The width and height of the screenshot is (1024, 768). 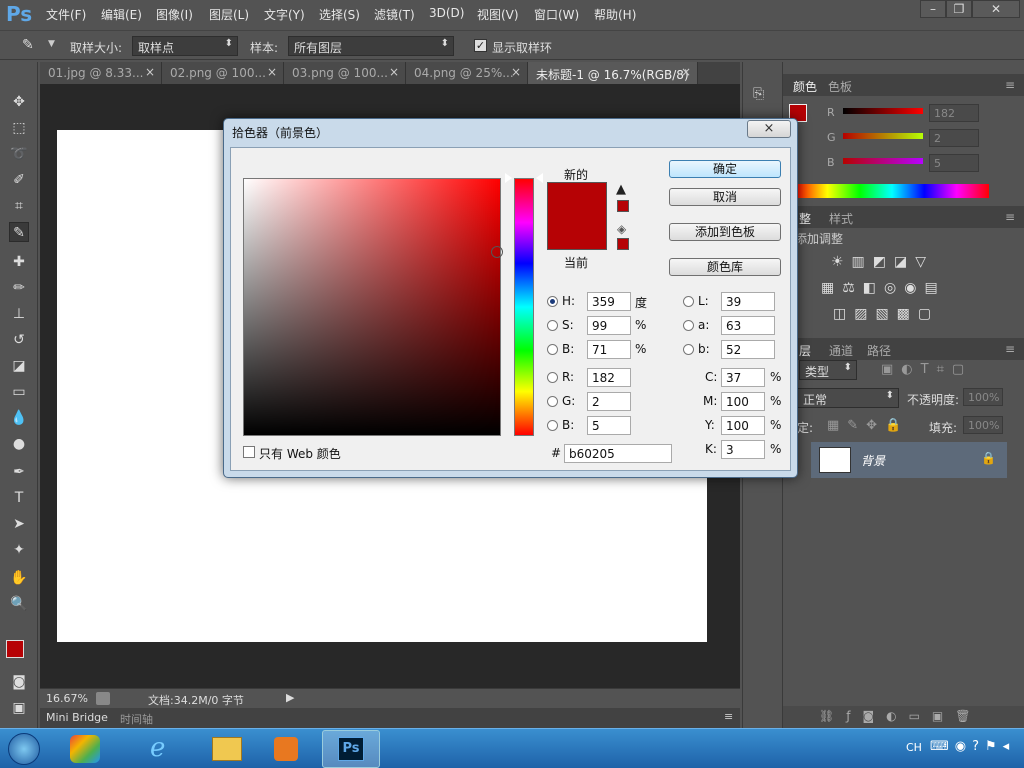 What do you see at coordinates (19, 708) in the screenshot?
I see `screen-mode-icon: ▣` at bounding box center [19, 708].